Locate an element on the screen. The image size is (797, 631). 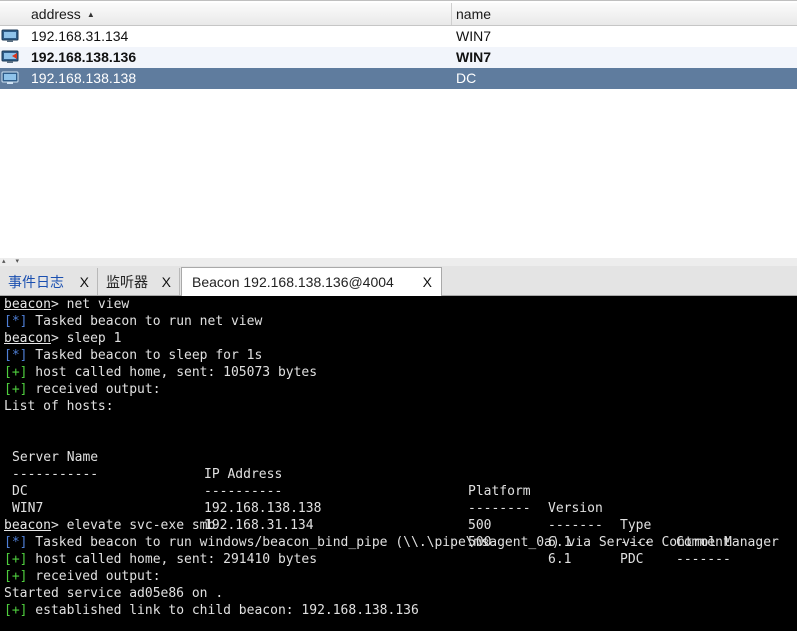
console-output-line: Started service ad05e86 on . is located at coordinates (114, 593).